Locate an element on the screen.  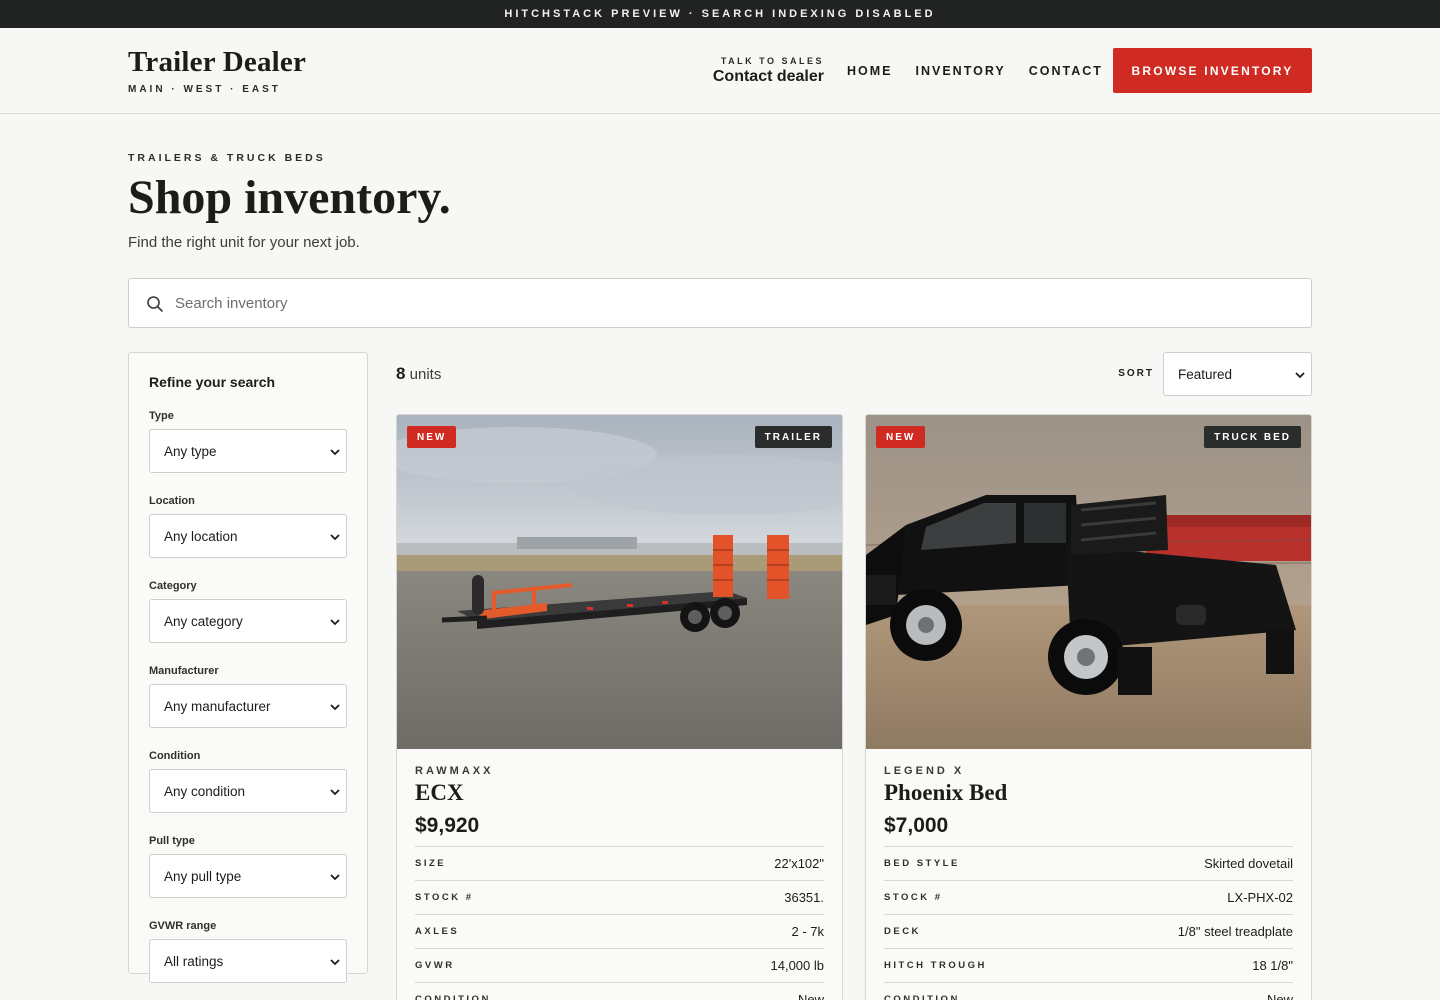
manufacturer-name: LEGEND X is located at coordinates (924, 771).